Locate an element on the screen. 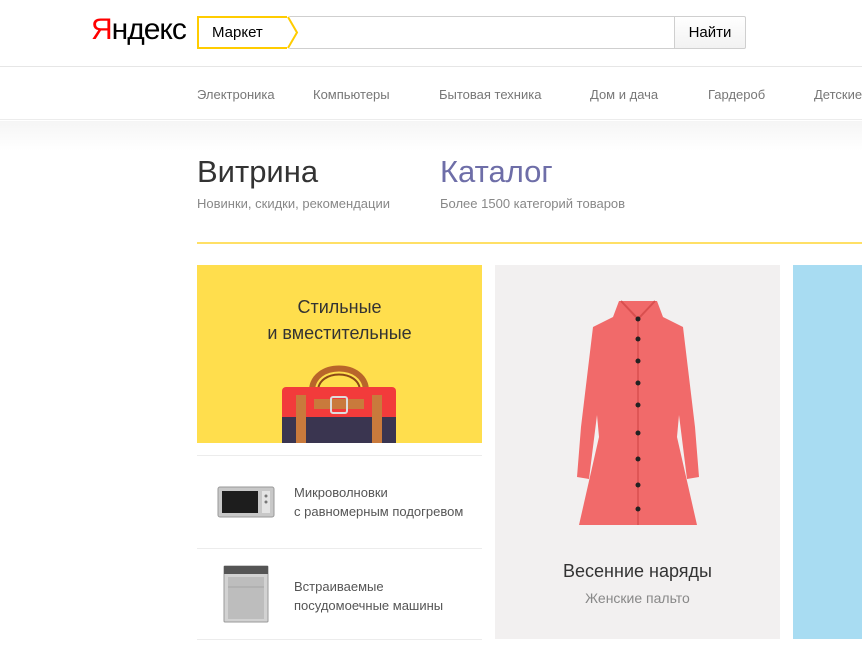 The height and width of the screenshot is (647, 862). list-item-text: Встраиваемые посудомоечные машины is located at coordinates (369, 596).